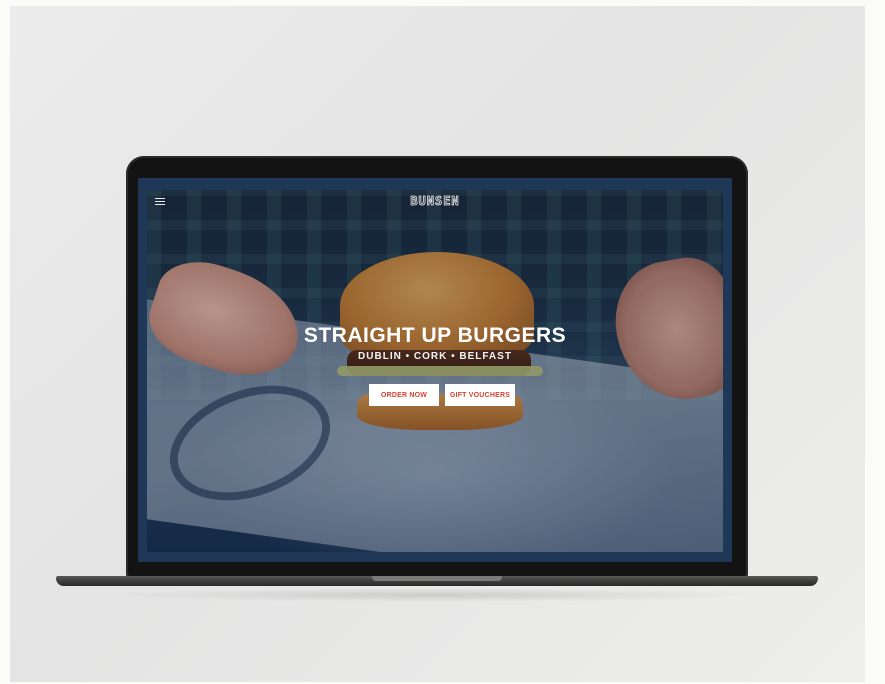 This screenshot has height=684, width=885. I want to click on laptop-hinge-notch, so click(437, 578).